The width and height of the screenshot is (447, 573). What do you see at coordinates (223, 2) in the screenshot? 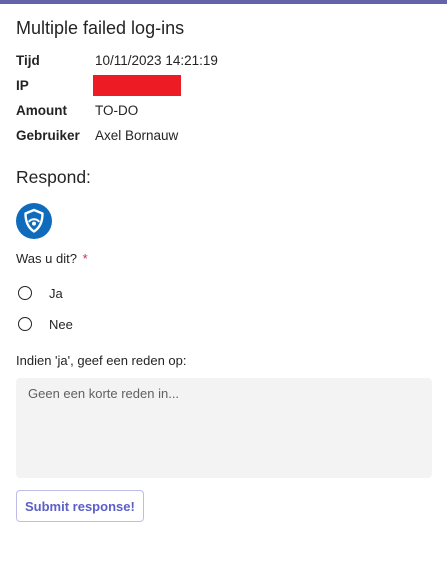
I see `card-accent-bar` at bounding box center [223, 2].